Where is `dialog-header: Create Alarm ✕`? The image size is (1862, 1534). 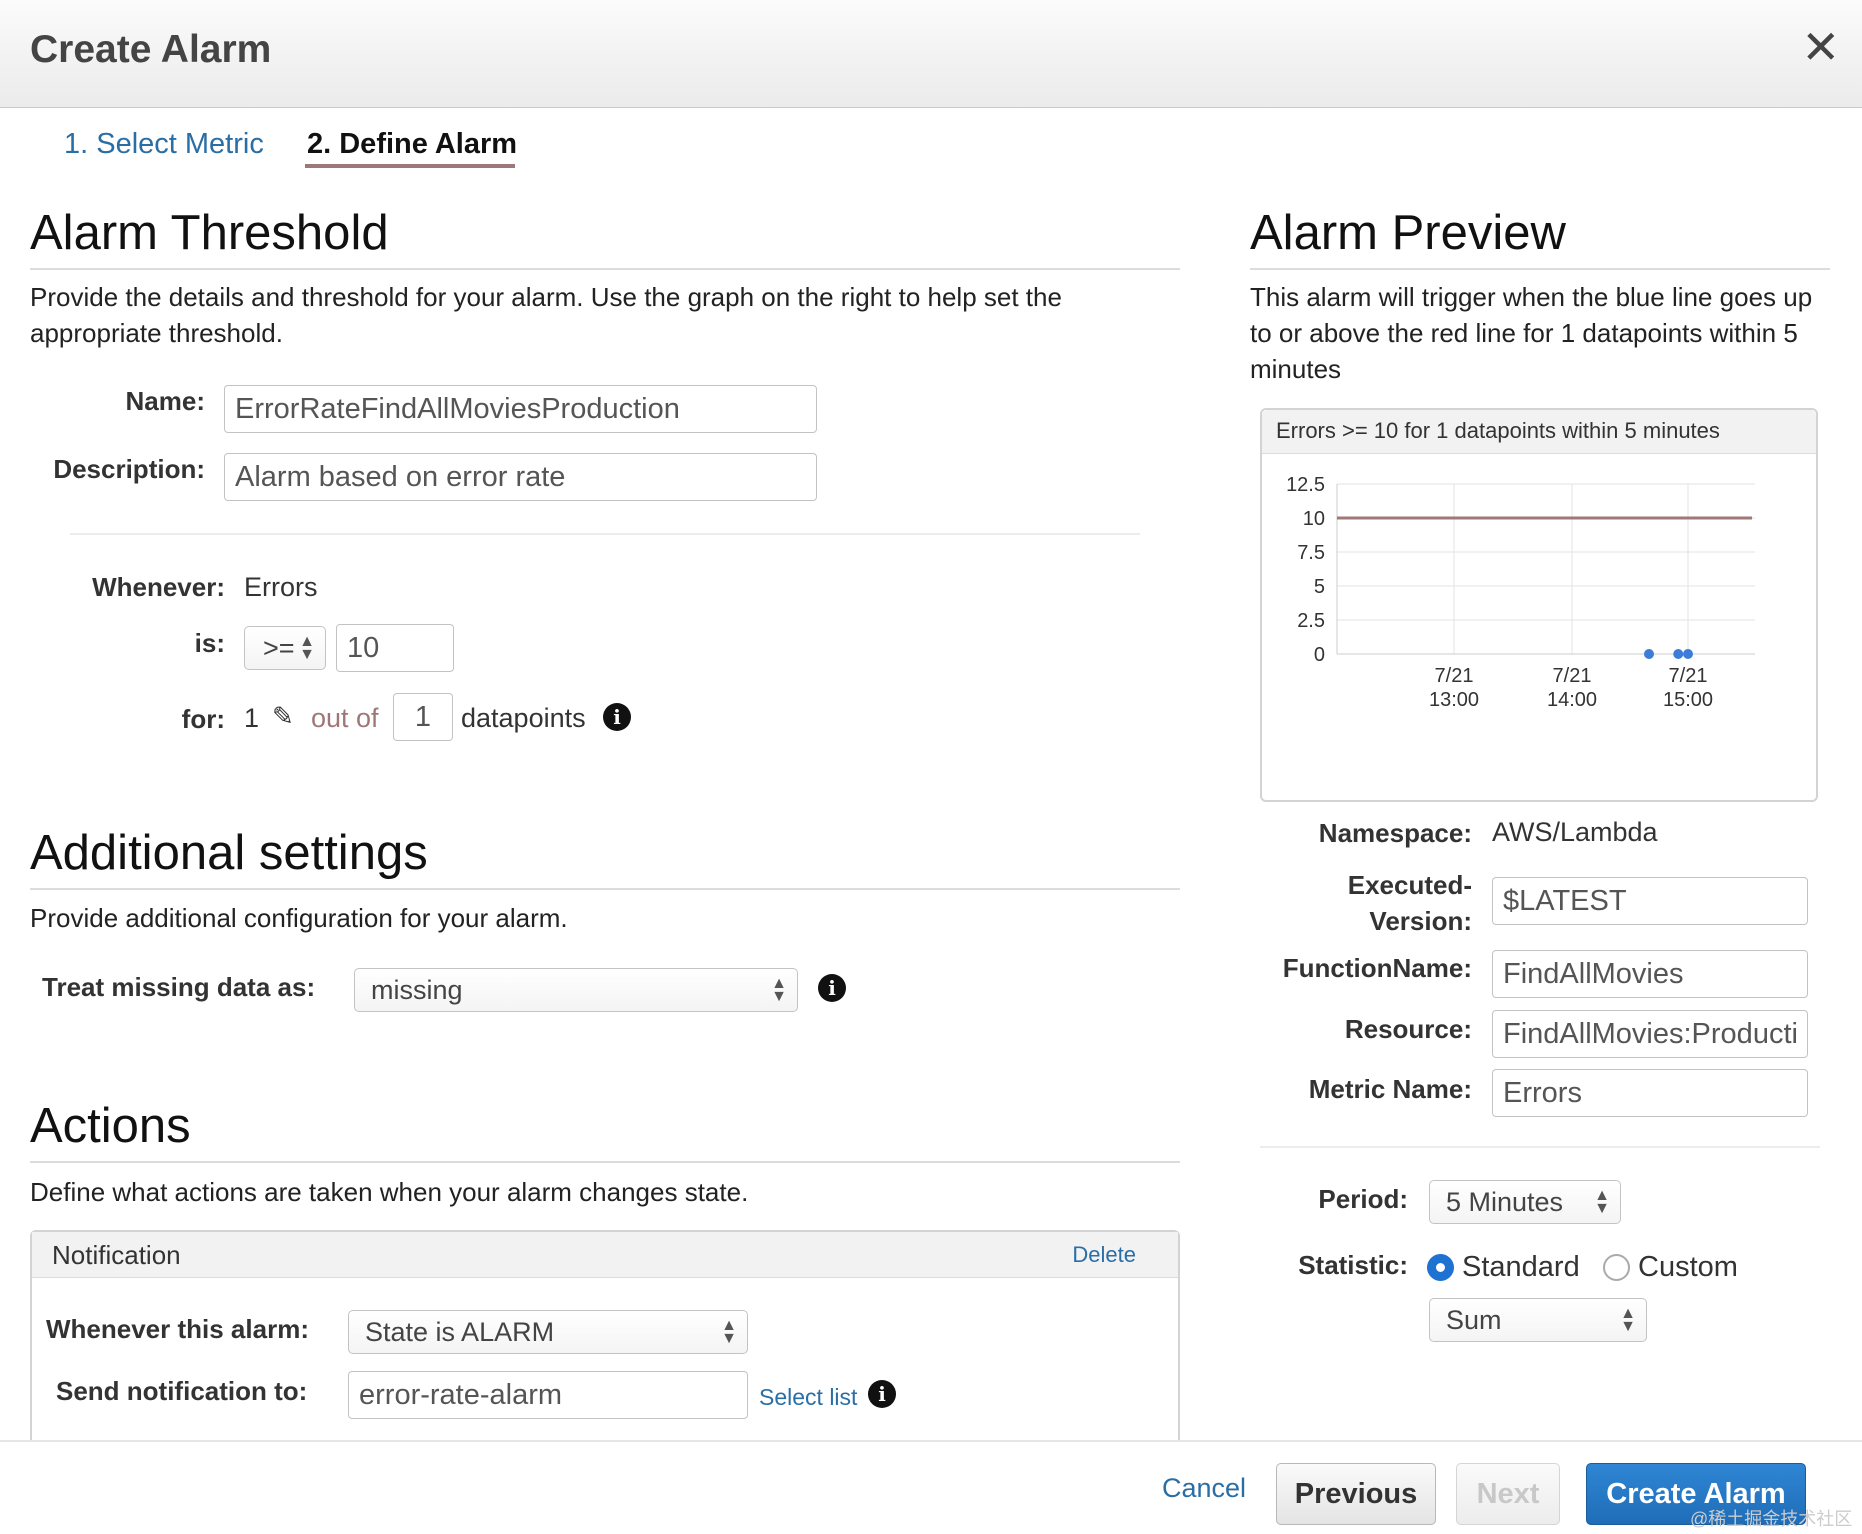
dialog-header: Create Alarm ✕ is located at coordinates (931, 54).